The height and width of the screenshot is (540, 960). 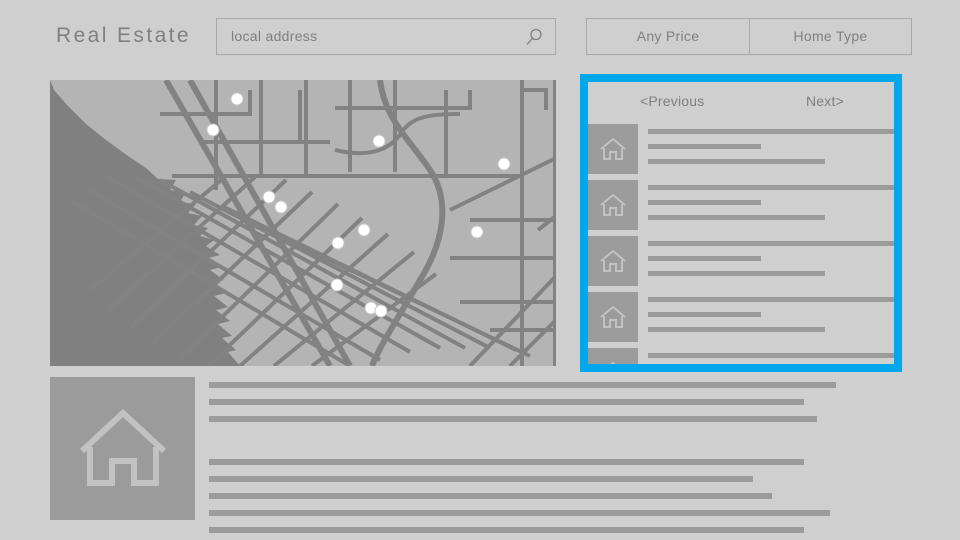 I want to click on filter-any-price: Any Price, so click(x=668, y=36).